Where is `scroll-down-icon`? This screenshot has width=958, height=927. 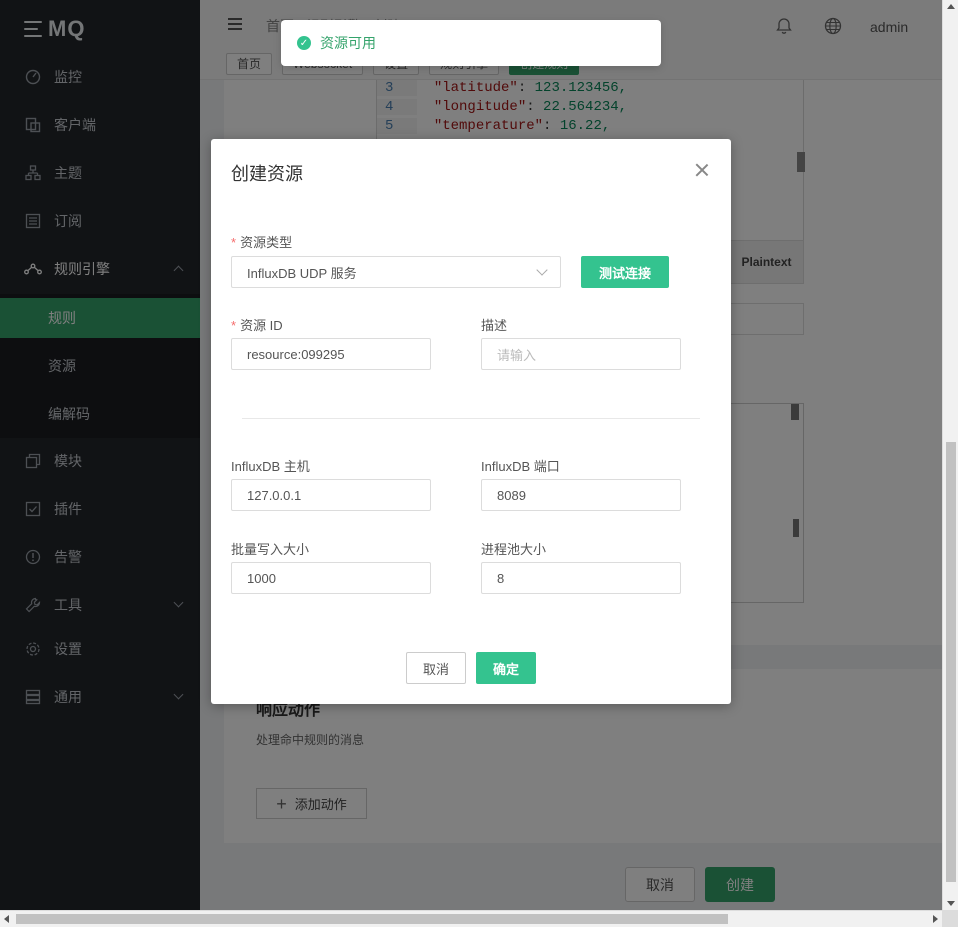 scroll-down-icon is located at coordinates (951, 903).